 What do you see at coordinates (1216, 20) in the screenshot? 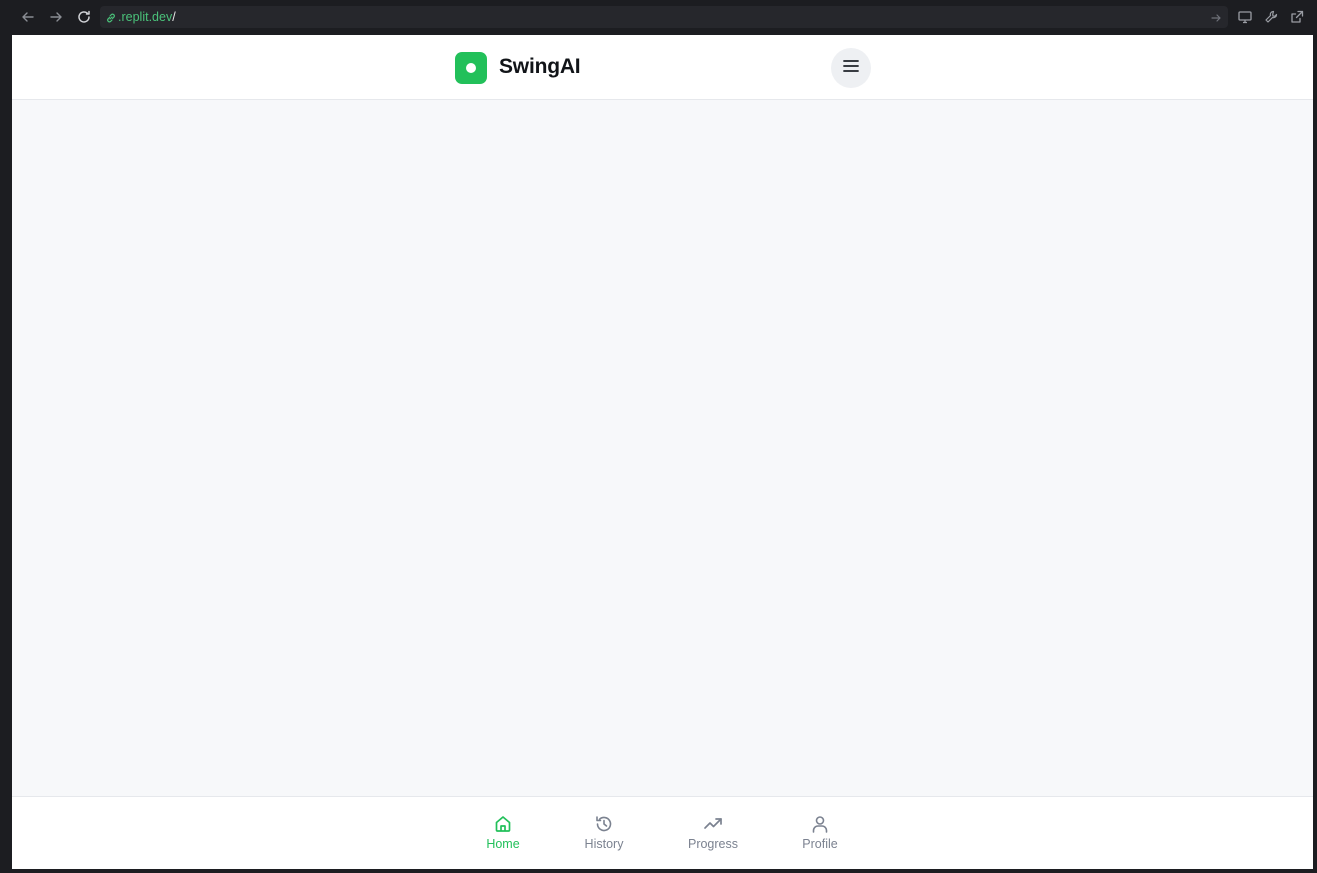
I see `go-arrow-icon` at bounding box center [1216, 20].